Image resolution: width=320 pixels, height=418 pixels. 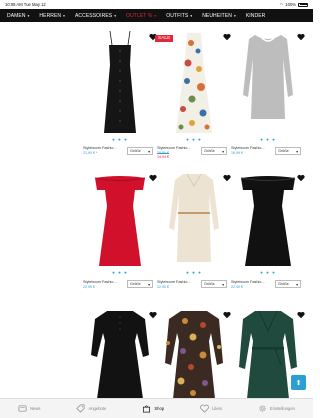 I want to click on nav-outfits: OUTFITS ▾, so click(x=180, y=16).